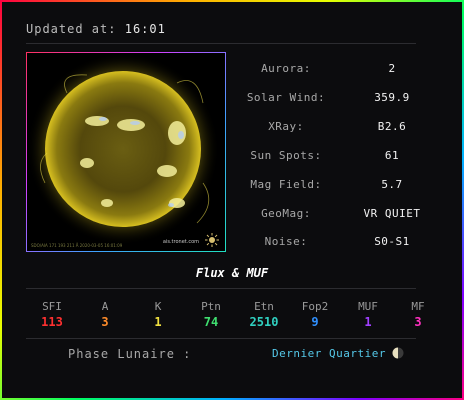 This screenshot has width=464, height=400. I want to click on metric-label: Sun Spots:, so click(286, 155).